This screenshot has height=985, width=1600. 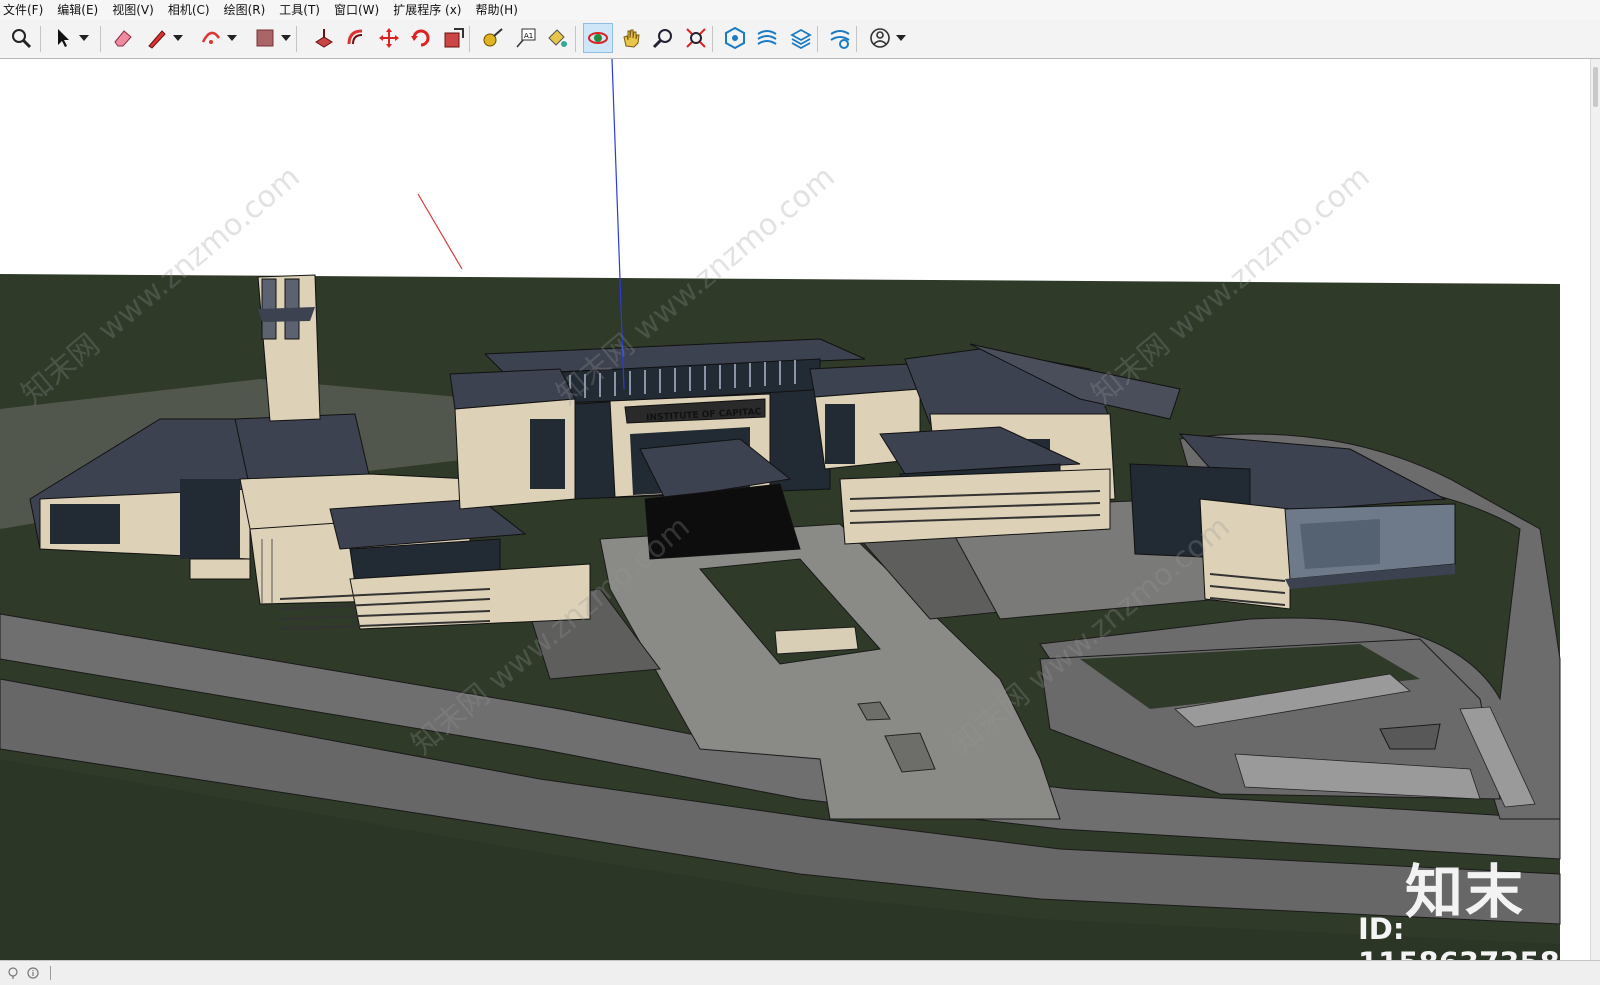 What do you see at coordinates (496, 10) in the screenshot?
I see `menu-help: 帮助(H)` at bounding box center [496, 10].